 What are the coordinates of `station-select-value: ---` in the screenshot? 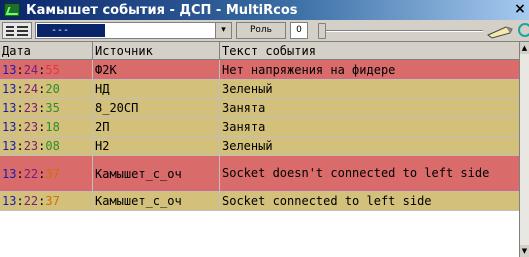 It's located at (71, 30).